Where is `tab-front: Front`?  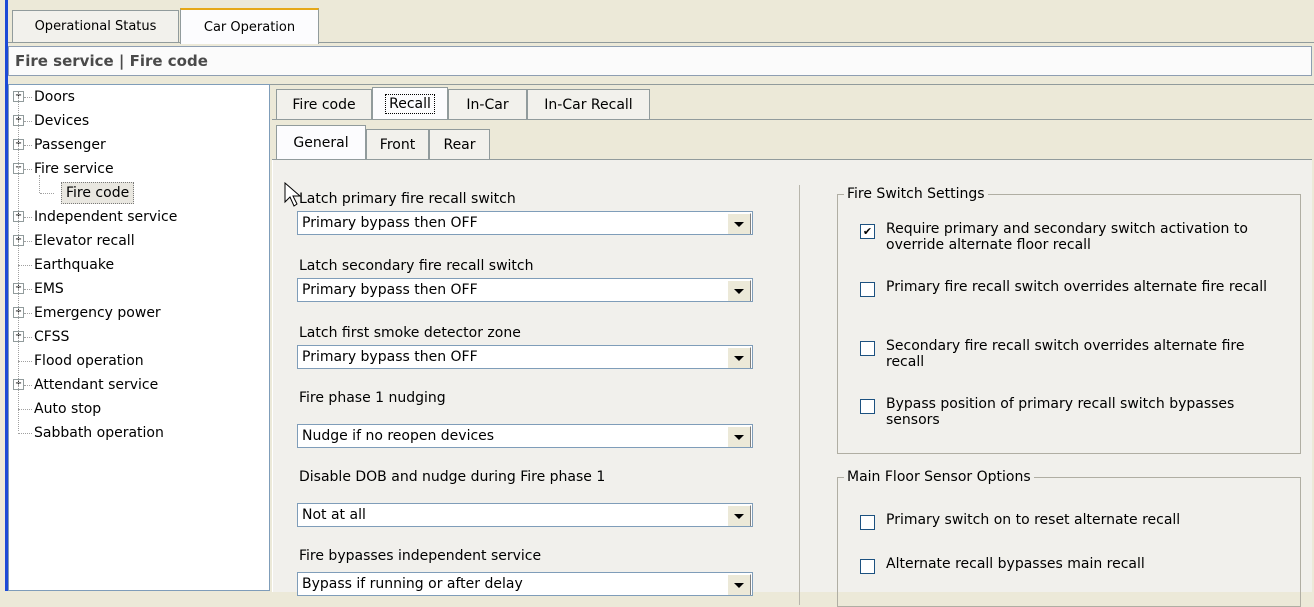 tab-front: Front is located at coordinates (397, 144).